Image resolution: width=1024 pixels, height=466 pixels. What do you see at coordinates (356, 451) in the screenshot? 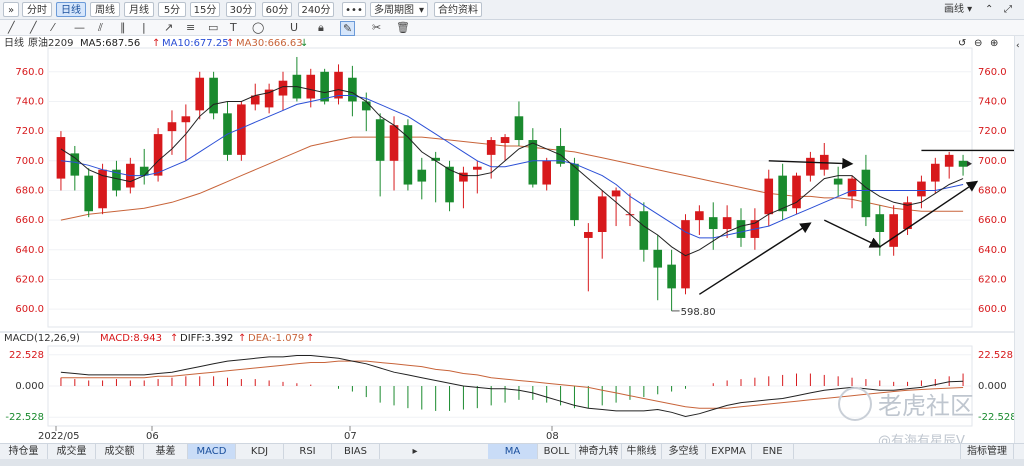
I see `indicator-tab: BIAS` at bounding box center [356, 451].